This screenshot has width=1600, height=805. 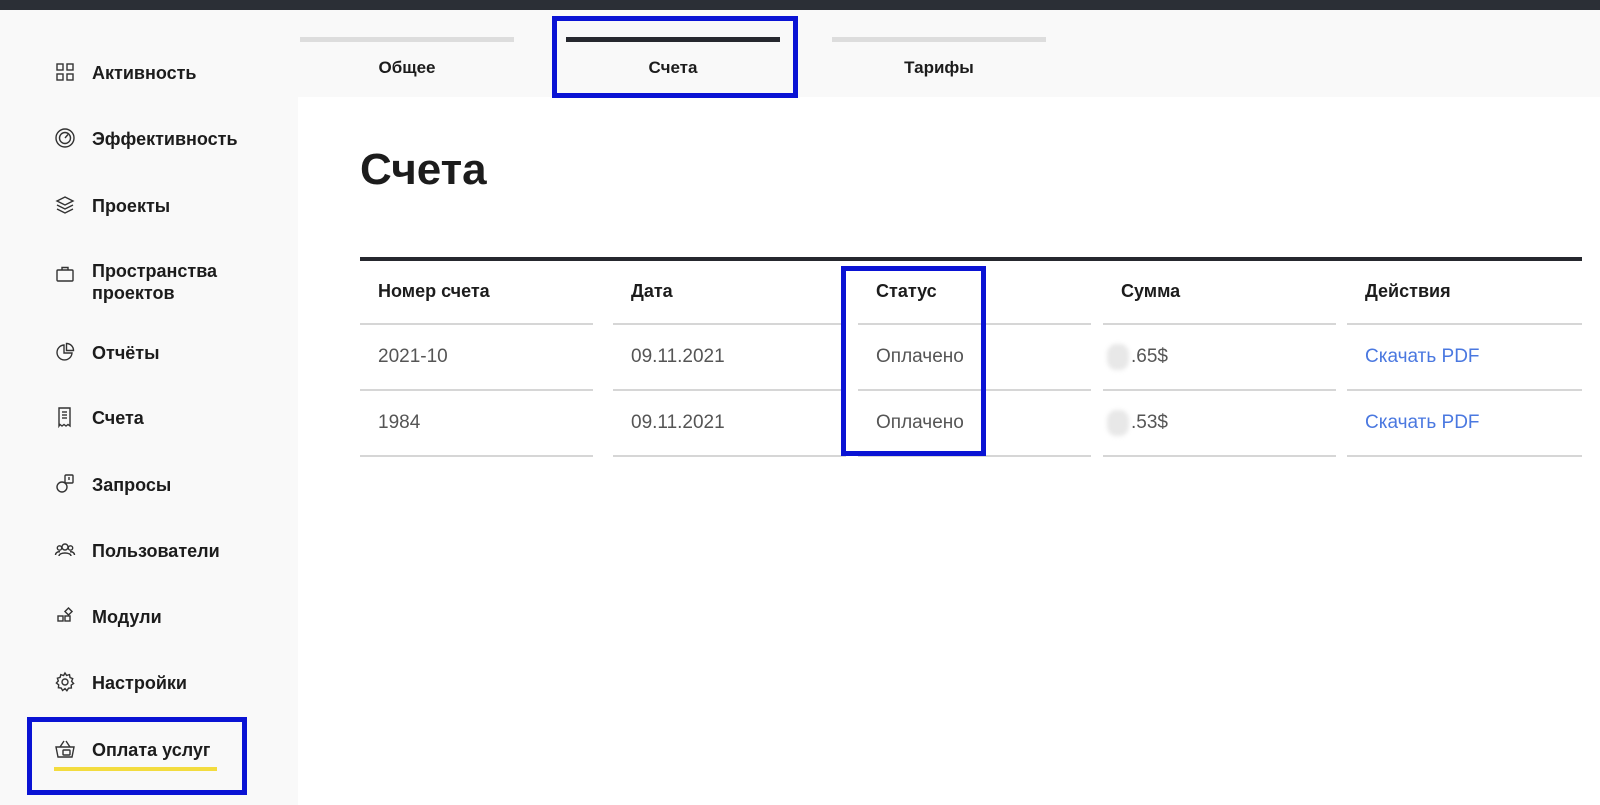 I want to click on sidebar-item-requests: Запросы, so click(x=167, y=485).